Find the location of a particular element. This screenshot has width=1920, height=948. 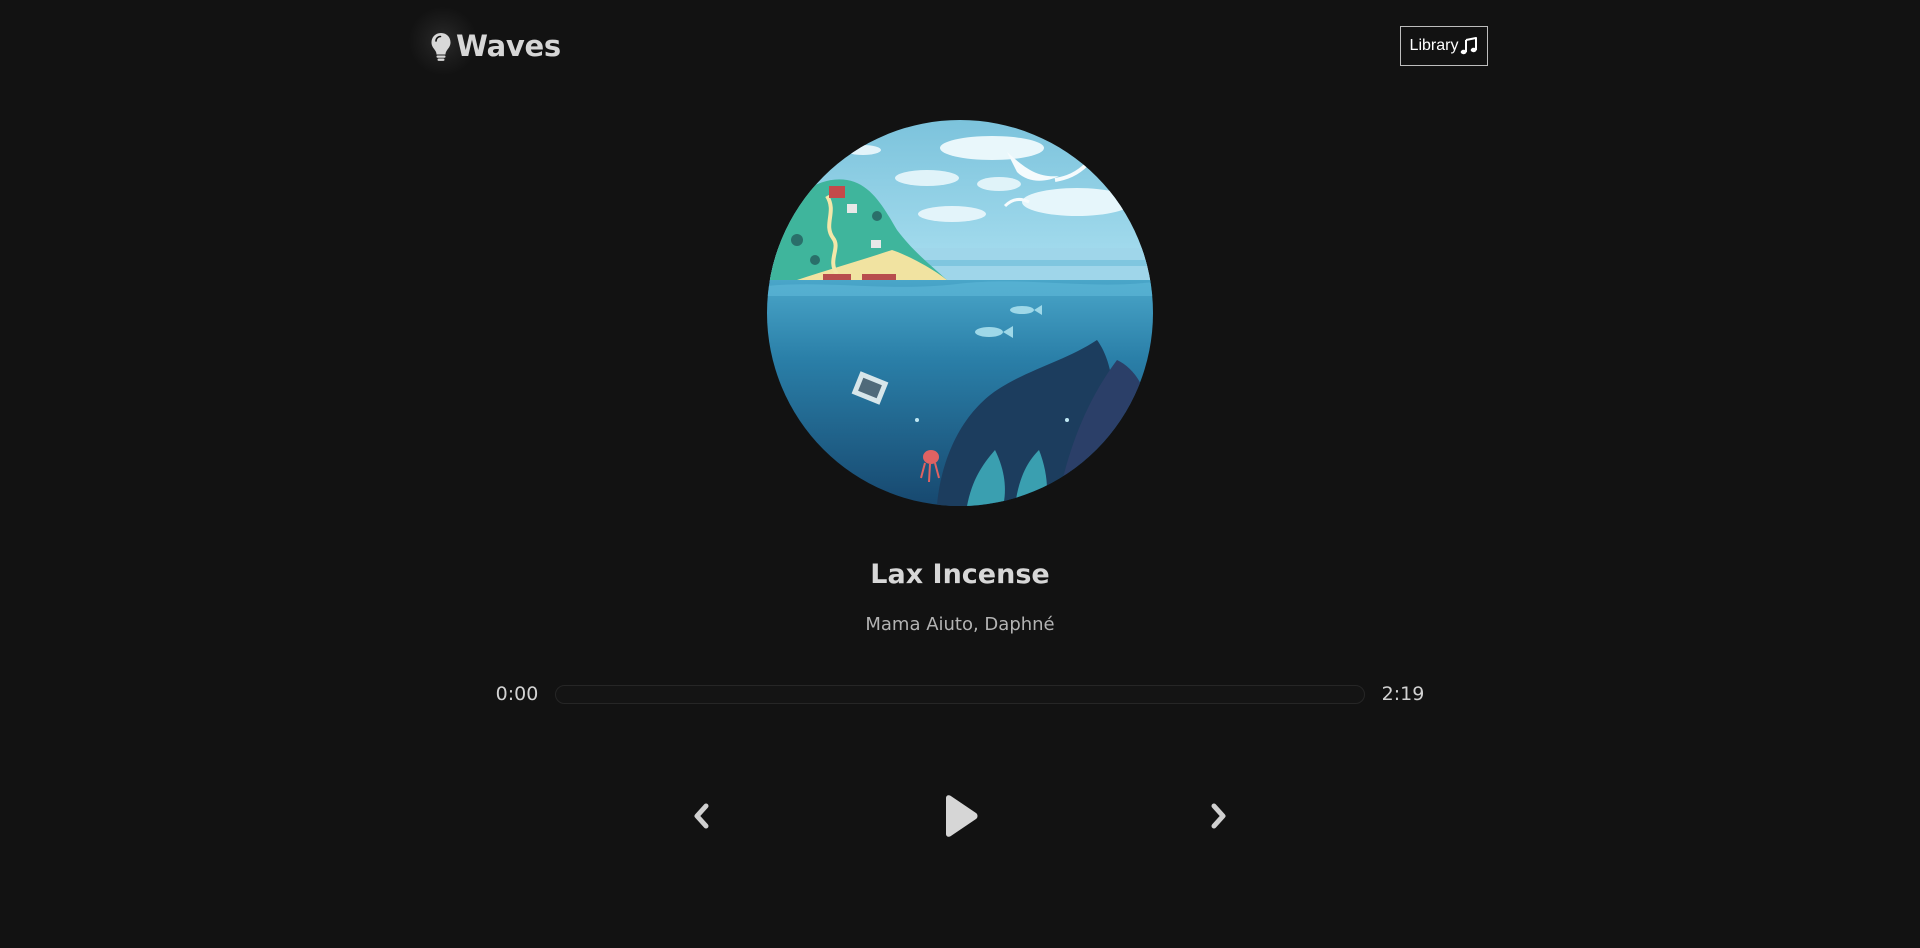

music-note-icon is located at coordinates (1469, 46).